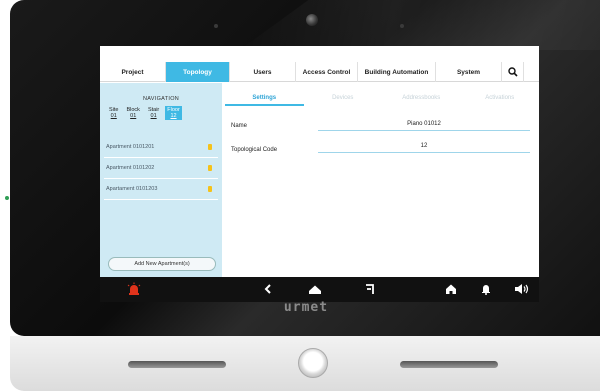 The height and width of the screenshot is (391, 600). Describe the element at coordinates (264, 99) in the screenshot. I see `subtab-settings: Settings` at that location.